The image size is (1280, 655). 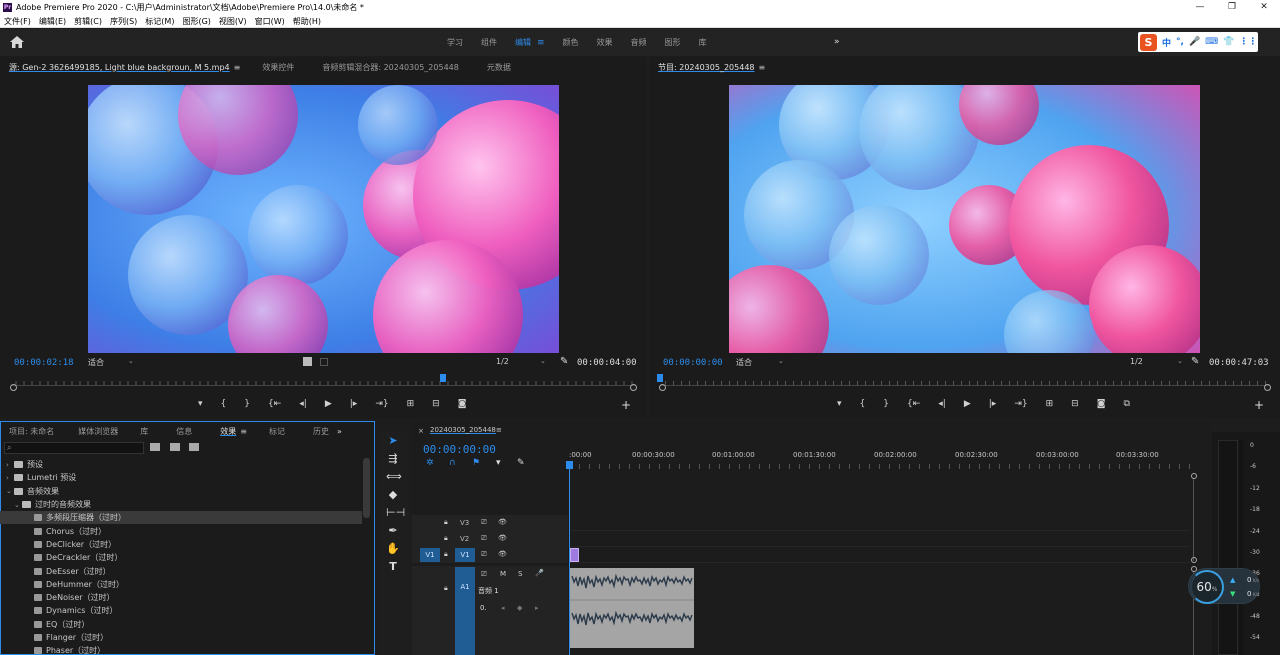 I want to click on tab-audio-clip-mixer: 音频剪辑混合器: 20240305_205448, so click(x=390, y=67).